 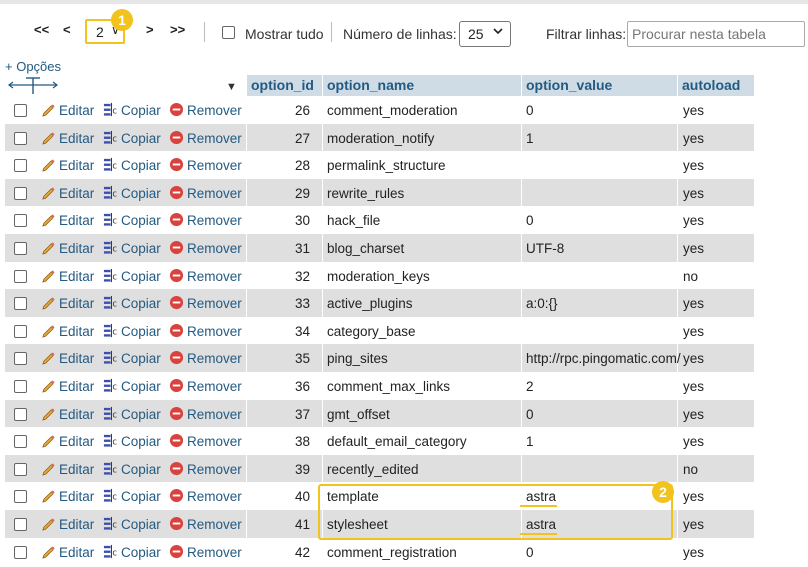 I want to click on column-header-autoload: autoload, so click(x=716, y=85).